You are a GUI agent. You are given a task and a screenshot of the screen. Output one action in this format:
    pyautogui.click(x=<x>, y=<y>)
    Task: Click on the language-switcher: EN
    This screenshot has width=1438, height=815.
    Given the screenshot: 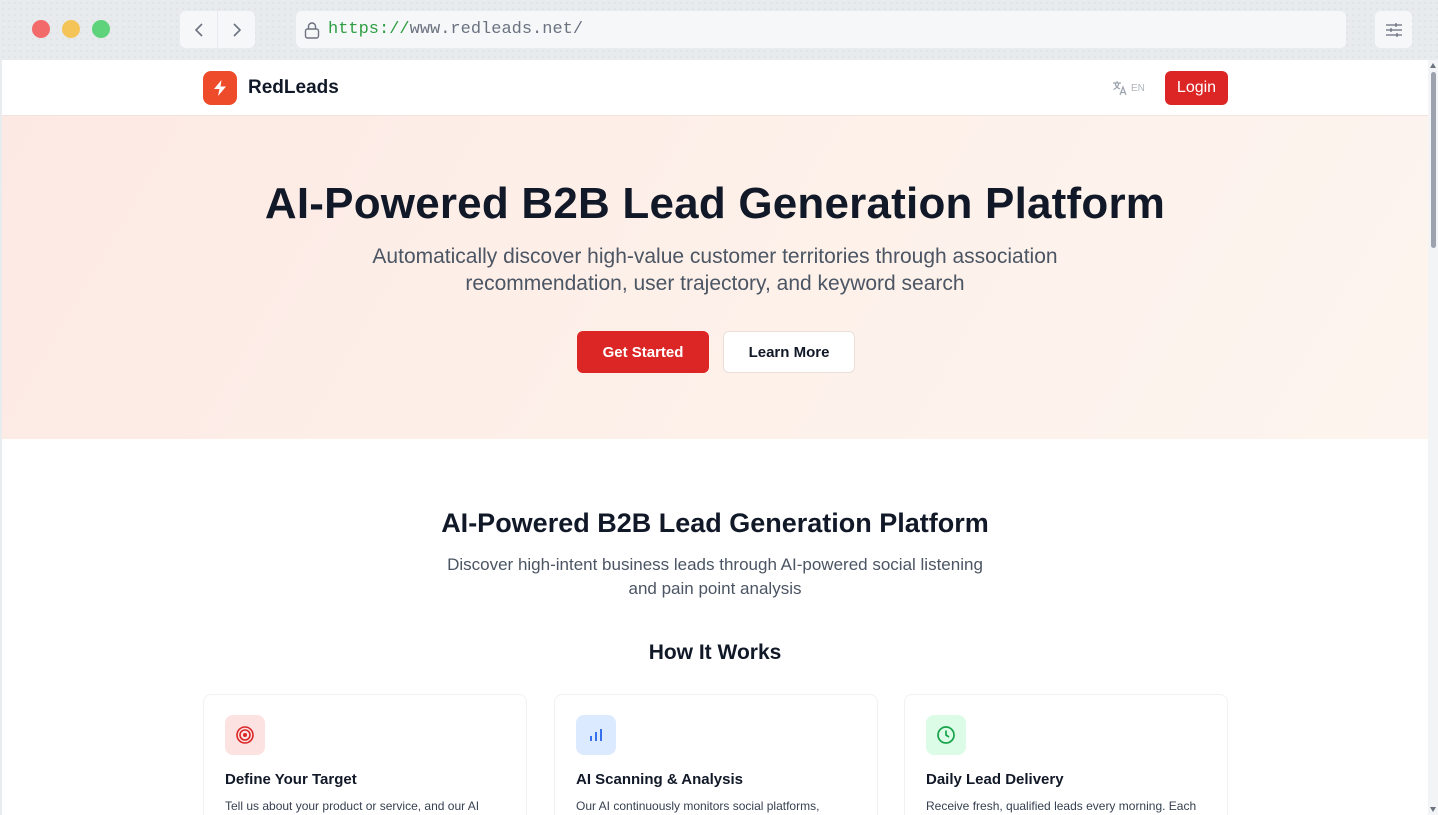 What is the action you would take?
    pyautogui.click(x=1128, y=88)
    